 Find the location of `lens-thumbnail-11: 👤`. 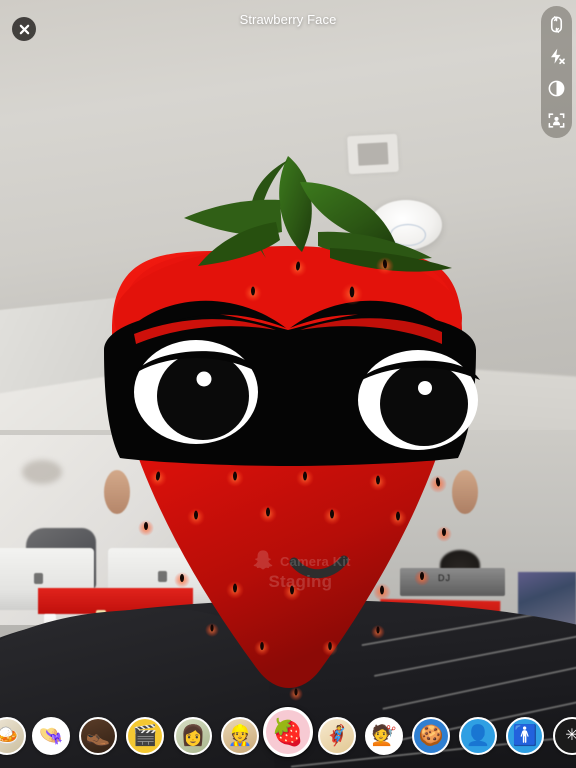

lens-thumbnail-11: 👤 is located at coordinates (478, 736).